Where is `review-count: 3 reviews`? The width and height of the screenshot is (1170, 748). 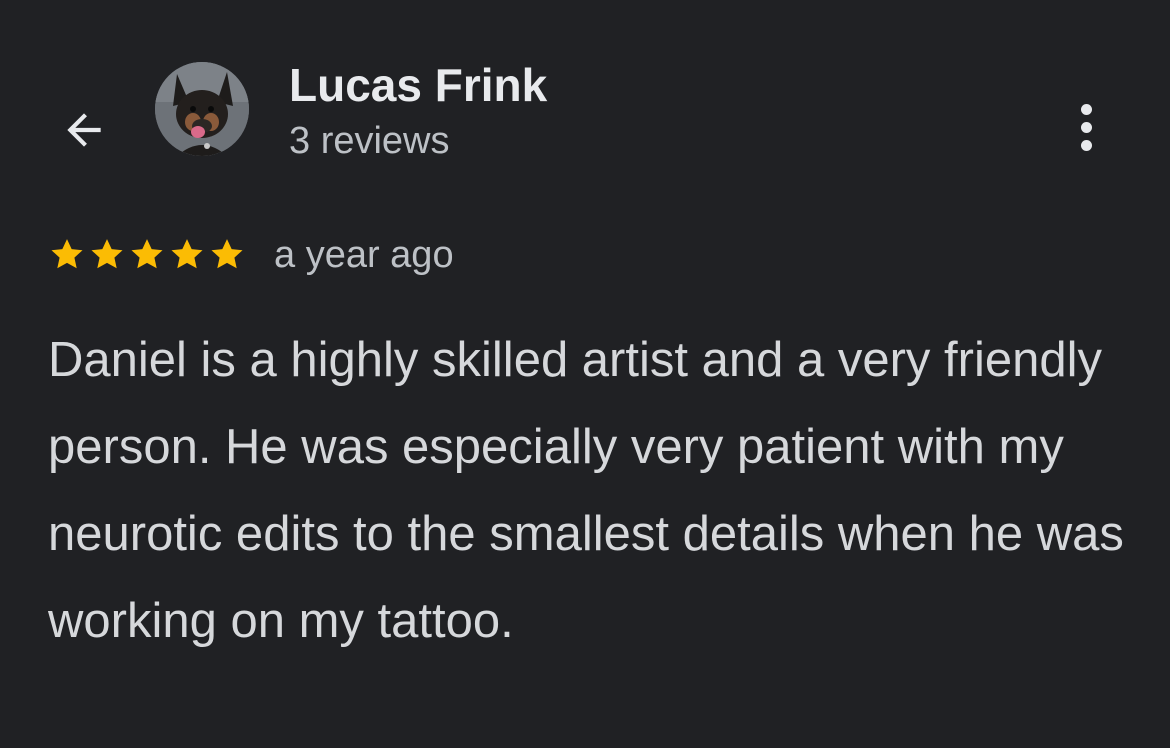 review-count: 3 reviews is located at coordinates (369, 141).